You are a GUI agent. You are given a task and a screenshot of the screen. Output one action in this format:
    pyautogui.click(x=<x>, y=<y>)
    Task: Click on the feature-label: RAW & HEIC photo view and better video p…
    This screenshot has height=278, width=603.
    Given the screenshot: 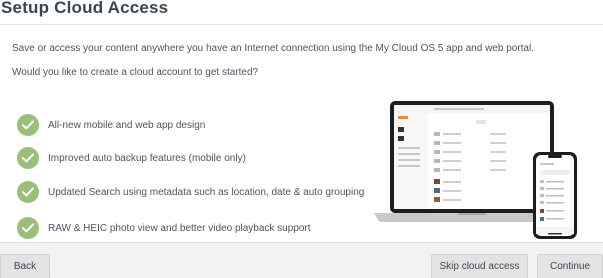 What is the action you would take?
    pyautogui.click(x=179, y=228)
    